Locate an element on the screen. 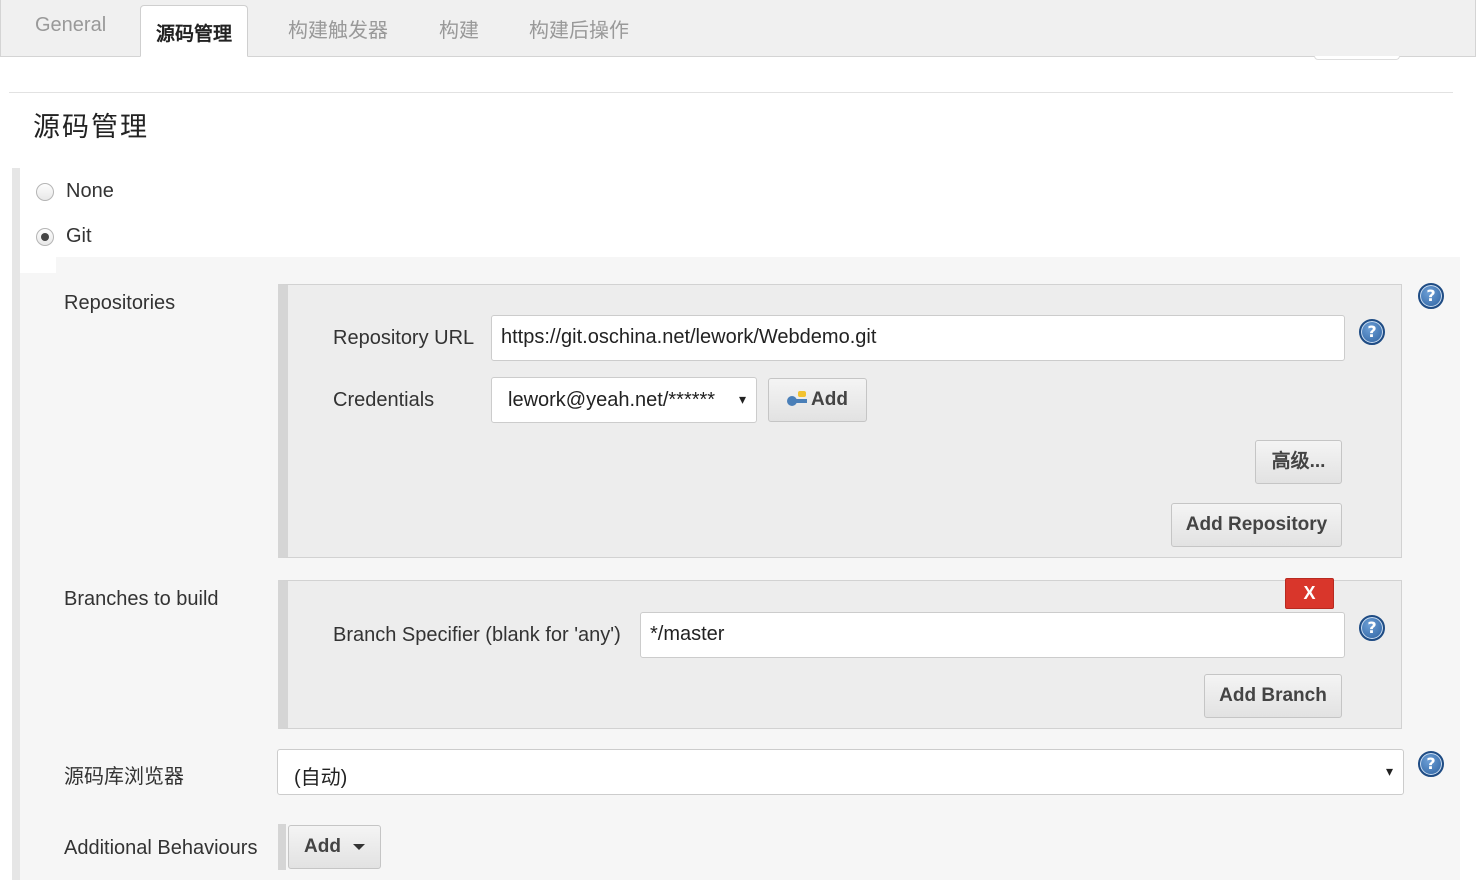  scm-option-git: Git is located at coordinates (64, 236).